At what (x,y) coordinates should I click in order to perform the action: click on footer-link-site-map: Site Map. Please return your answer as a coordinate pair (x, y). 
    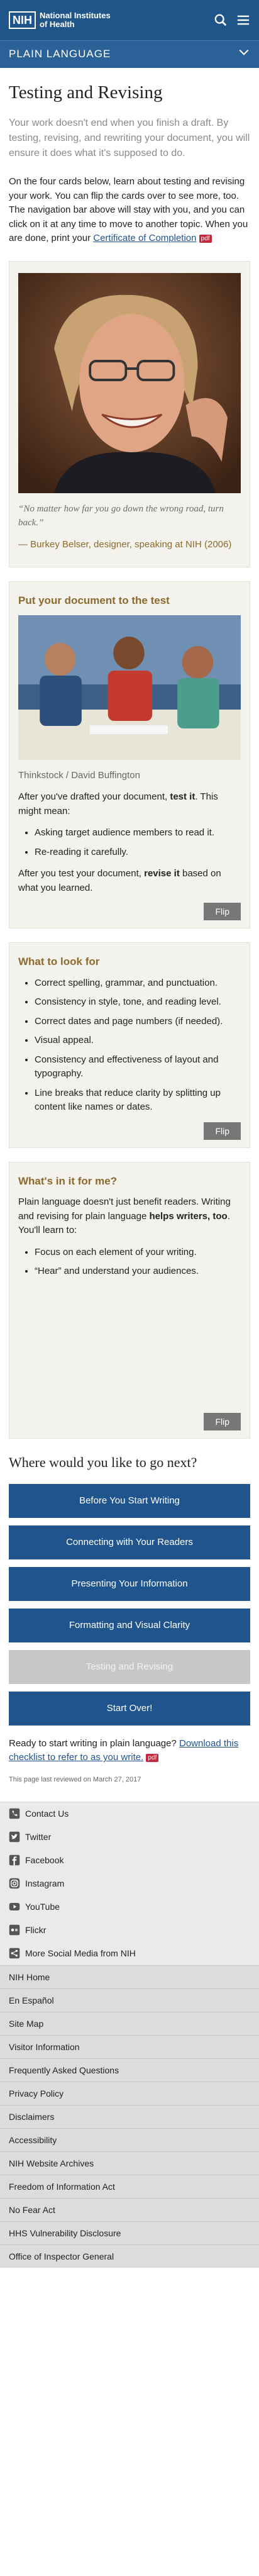
    Looking at the image, I should click on (129, 2023).